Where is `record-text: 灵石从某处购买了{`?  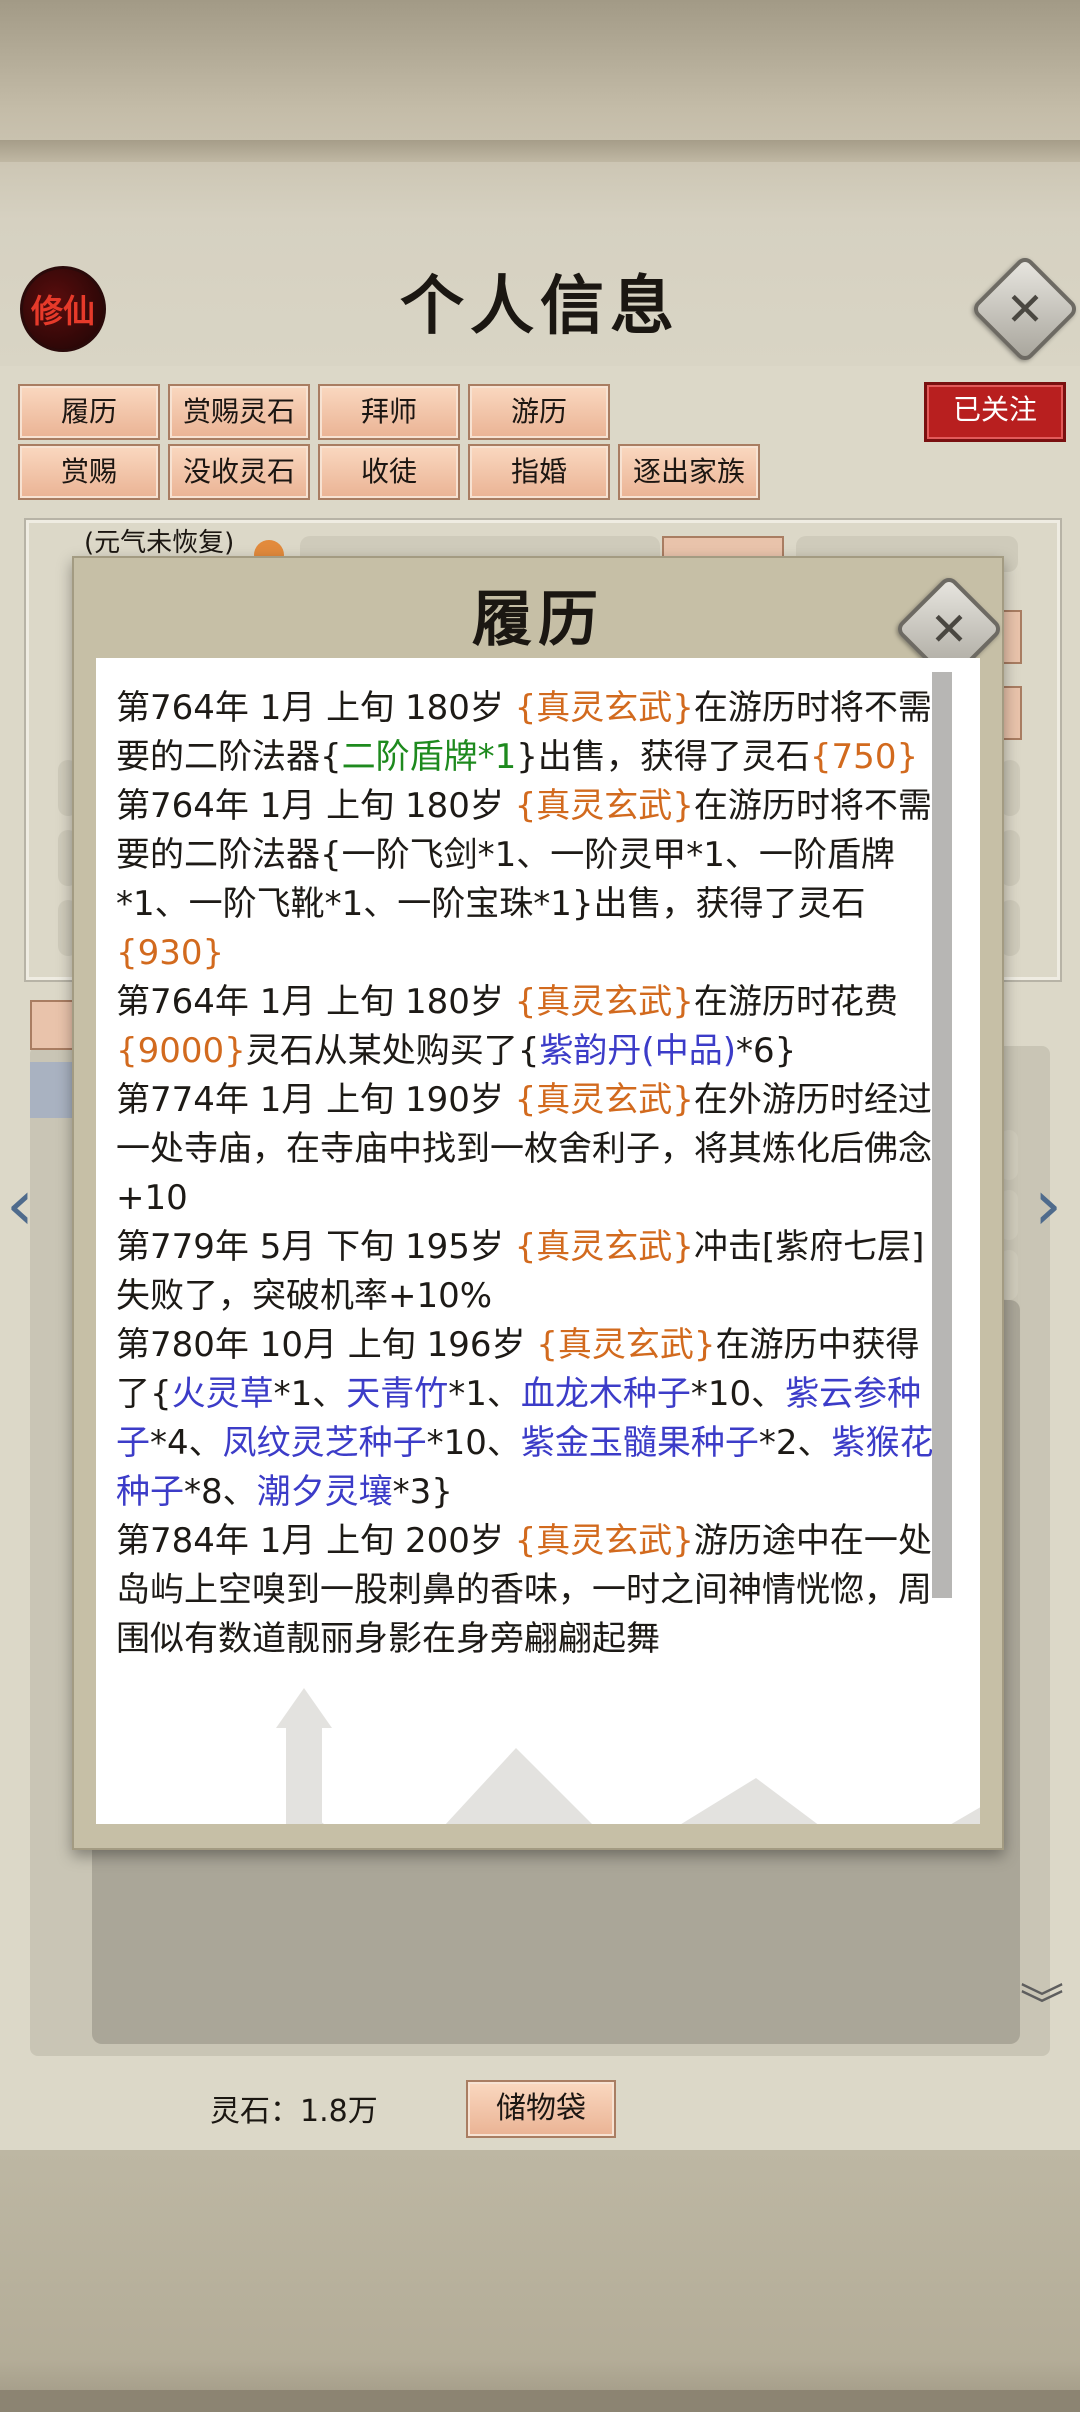 record-text: 灵石从某处购买了{ is located at coordinates (392, 1051).